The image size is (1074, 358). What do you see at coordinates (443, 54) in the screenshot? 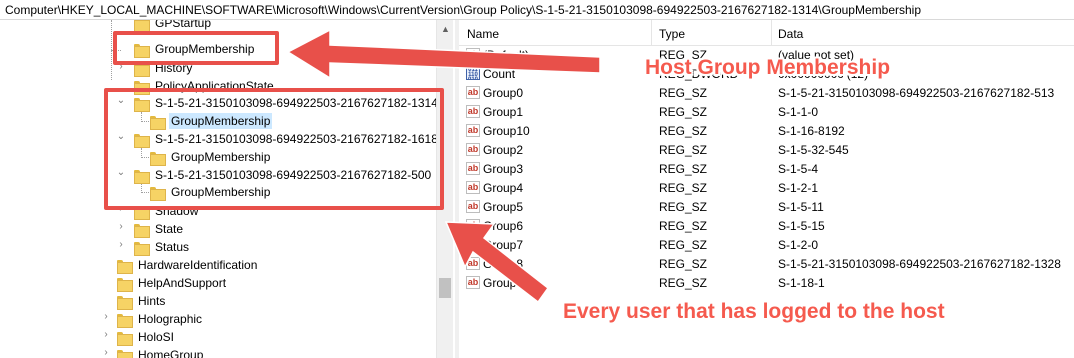
I see `annotation-arrow-left` at bounding box center [443, 54].